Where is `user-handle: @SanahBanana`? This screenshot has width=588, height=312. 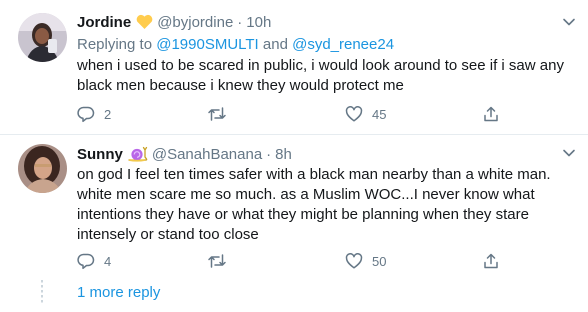 user-handle: @SanahBanana is located at coordinates (207, 154).